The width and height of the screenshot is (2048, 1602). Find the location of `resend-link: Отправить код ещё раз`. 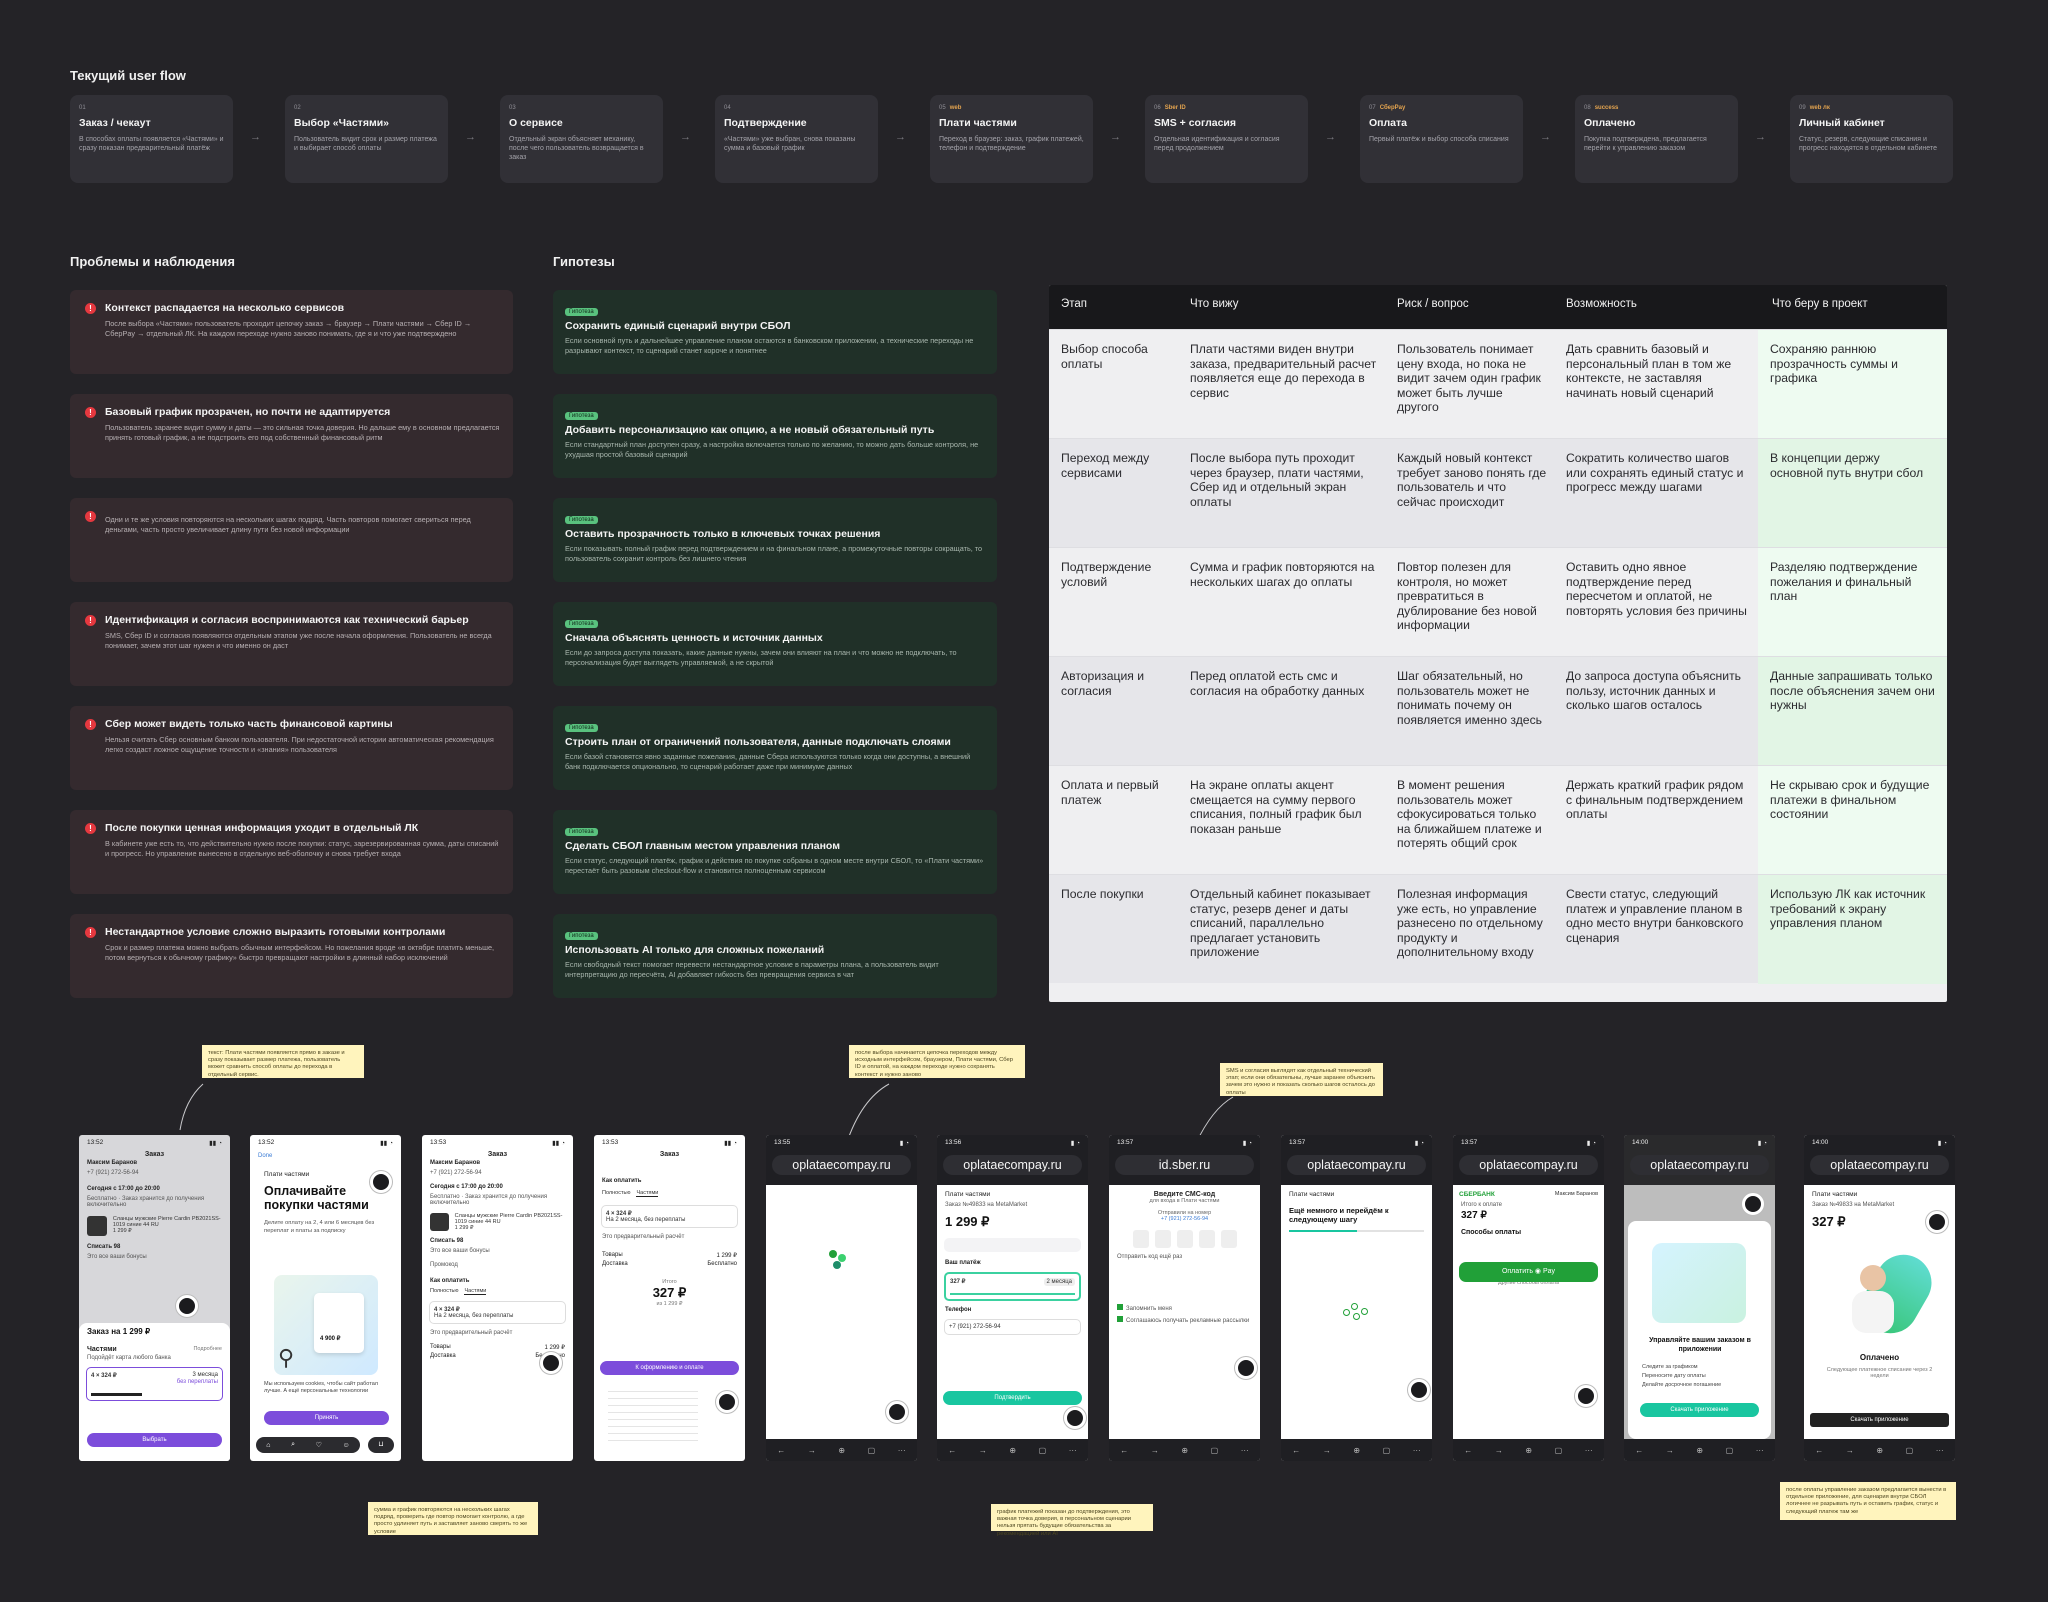

resend-link: Отправить код ещё раз is located at coordinates (1184, 1257).